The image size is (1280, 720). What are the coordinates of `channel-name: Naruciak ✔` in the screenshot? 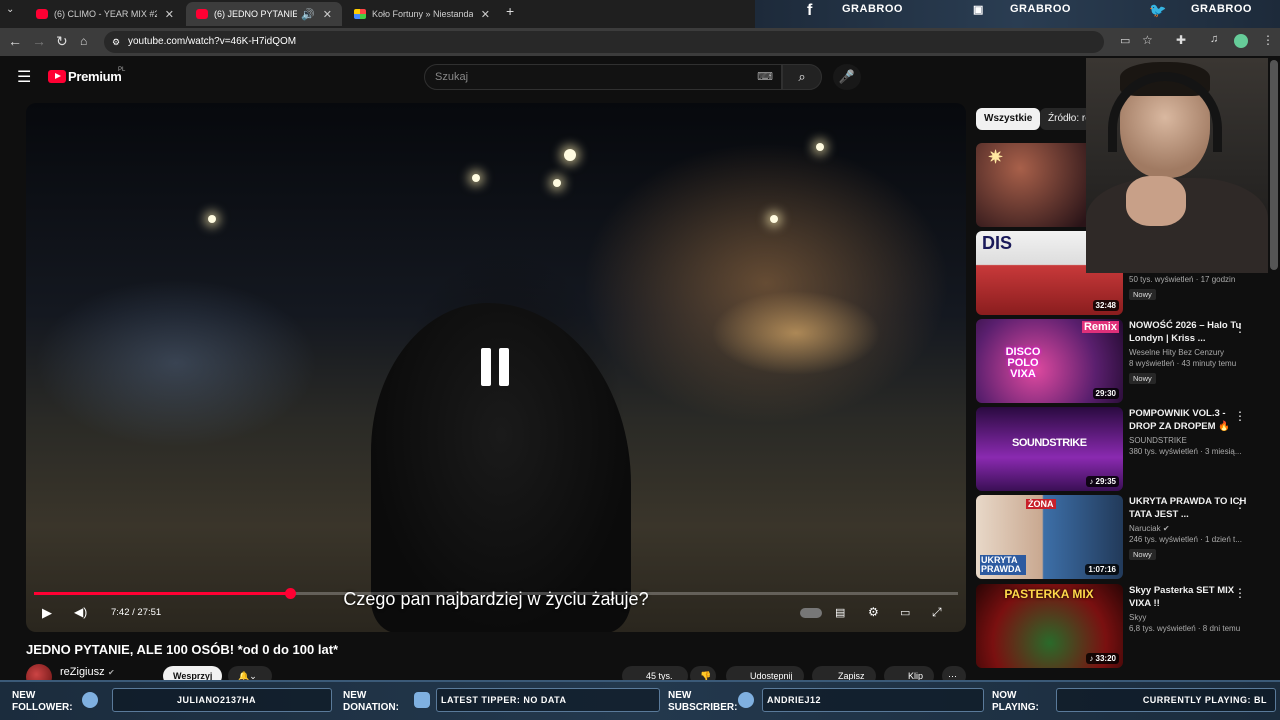 It's located at (1188, 528).